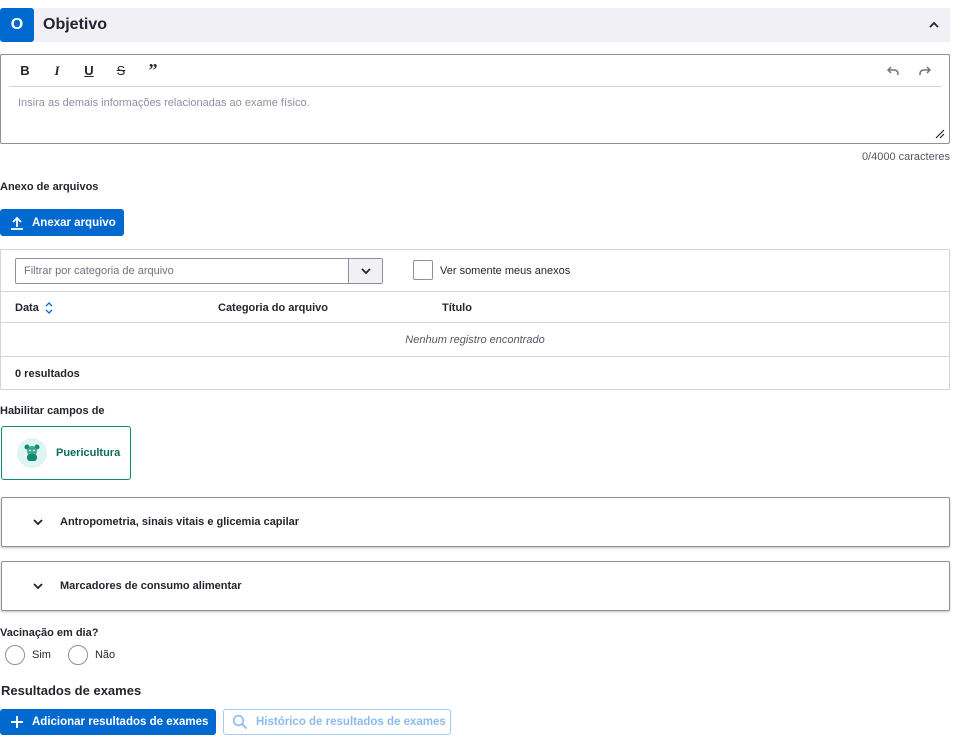 This screenshot has width=960, height=740. I want to click on puericultura-button: Puericultura, so click(66, 453).